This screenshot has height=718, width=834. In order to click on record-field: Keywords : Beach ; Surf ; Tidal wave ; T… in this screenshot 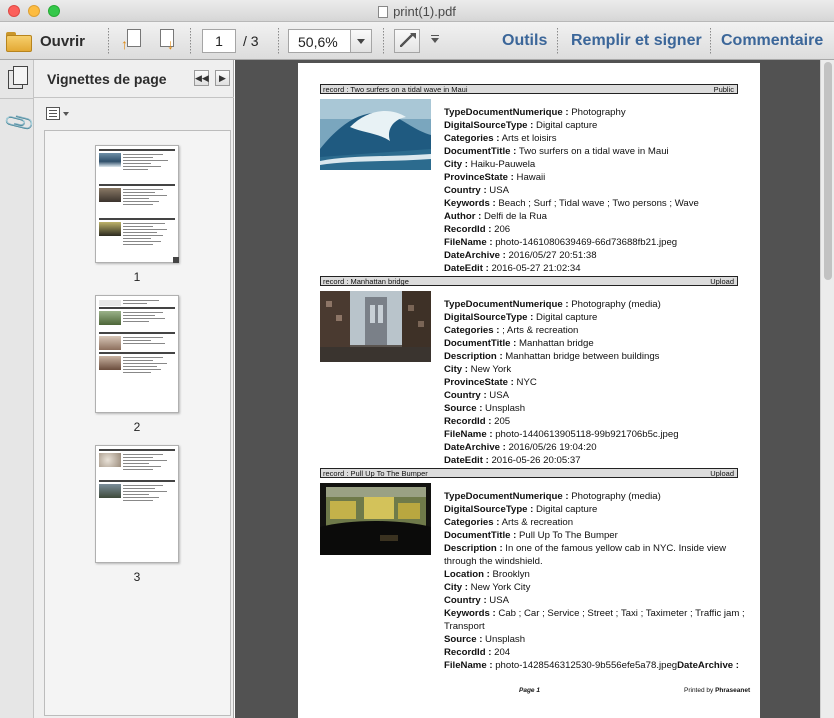, I will do `click(571, 203)`.